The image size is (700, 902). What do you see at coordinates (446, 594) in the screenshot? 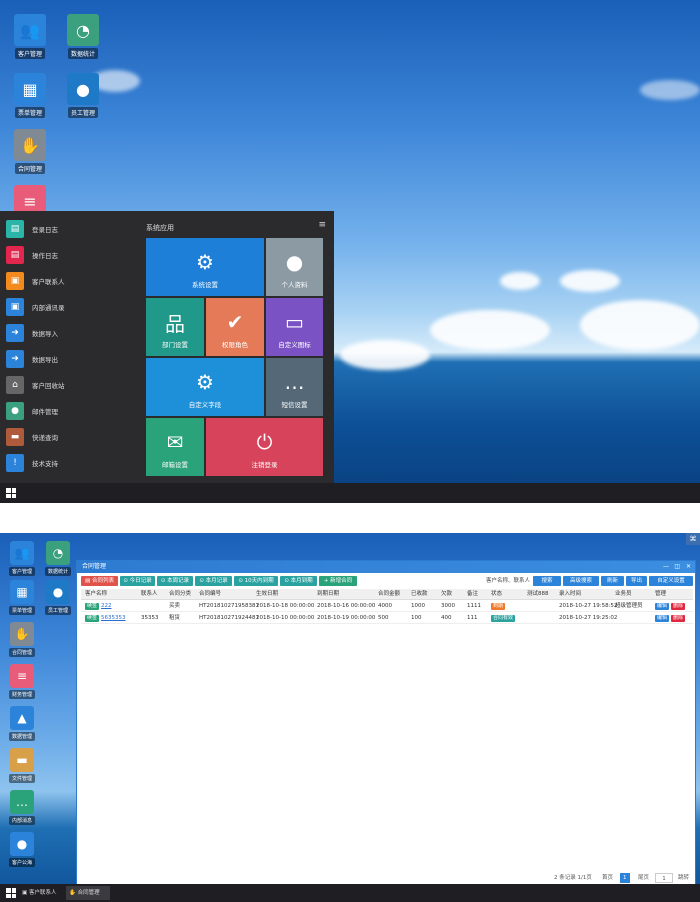
I see `column-header: 欠款` at bounding box center [446, 594].